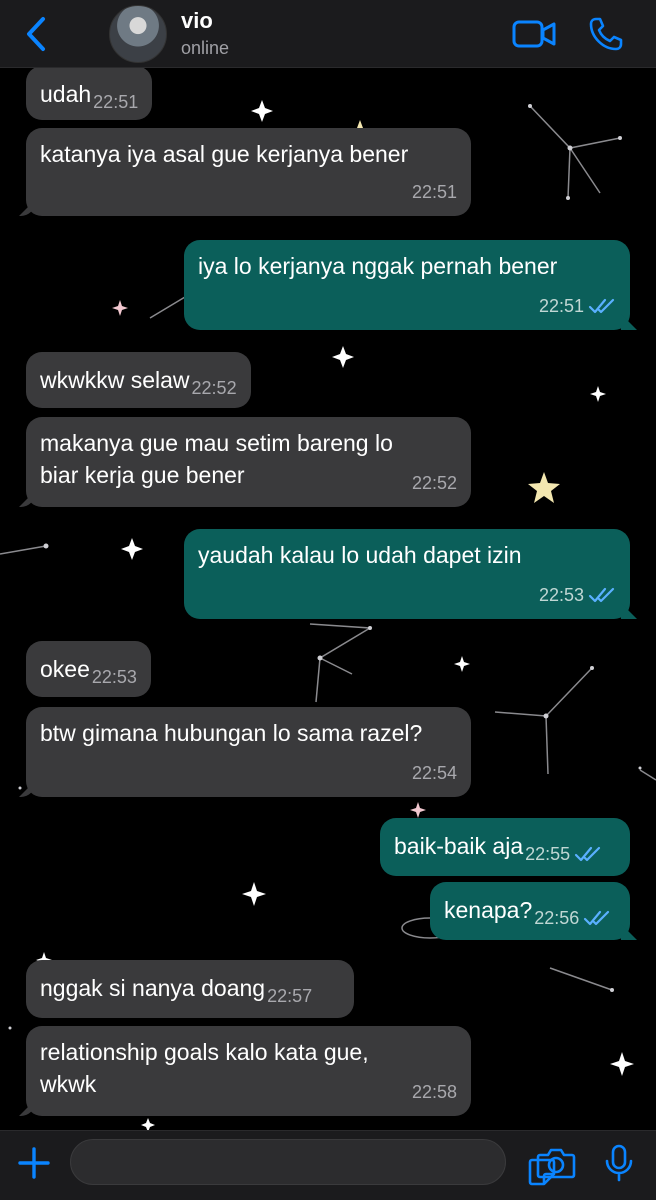 Image resolution: width=656 pixels, height=1200 pixels. What do you see at coordinates (378, 266) in the screenshot?
I see `message-text: iya lo kerjanya nggak pernah bener` at bounding box center [378, 266].